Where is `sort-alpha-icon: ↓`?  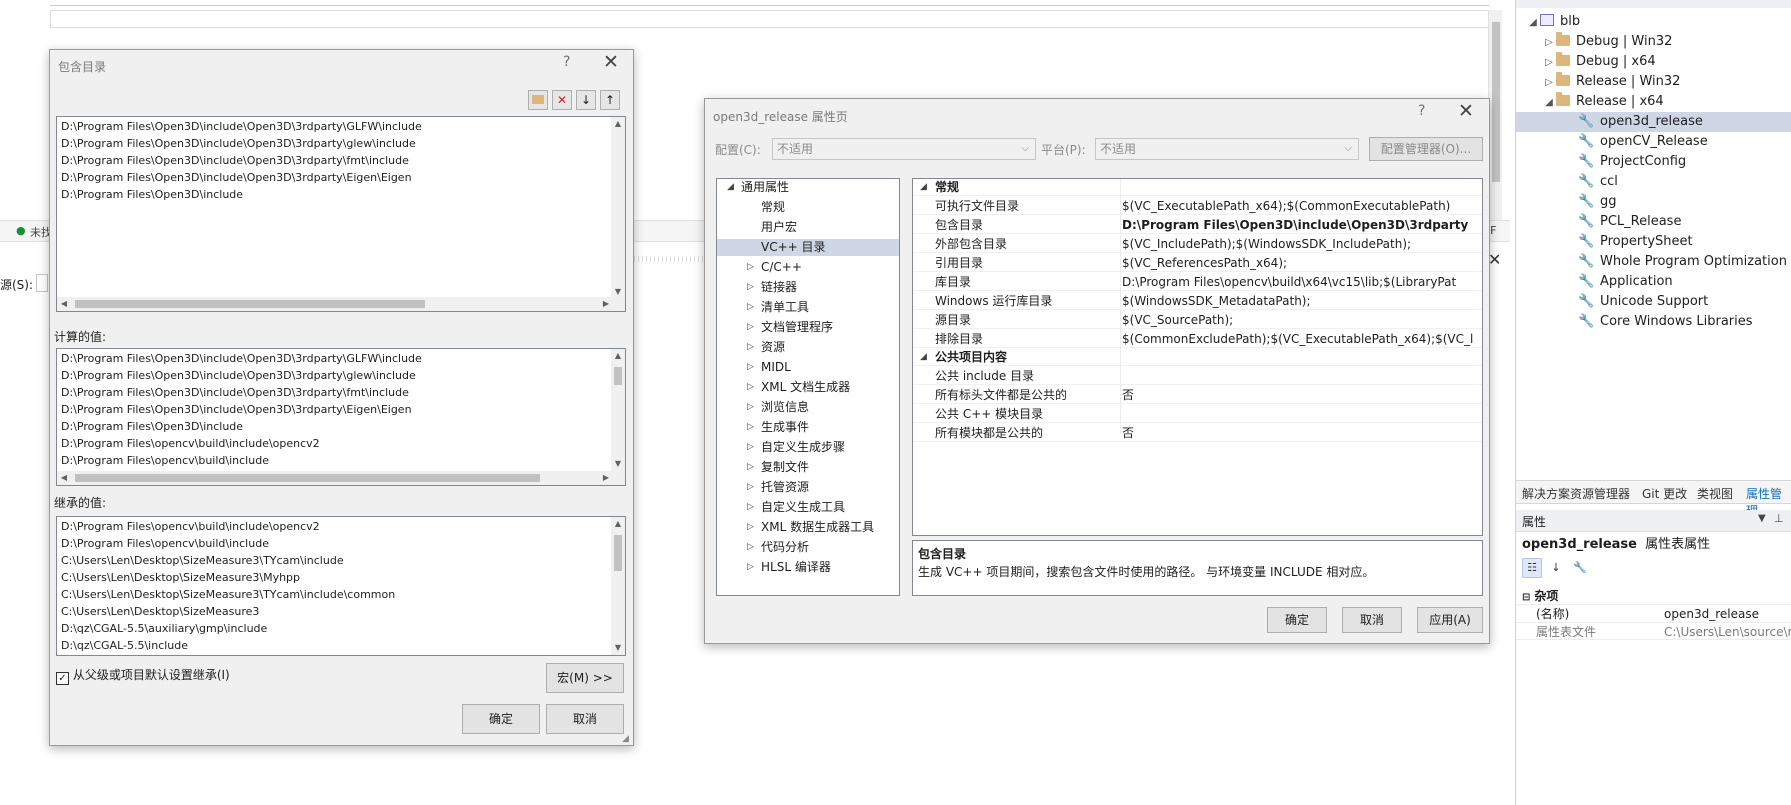
sort-alpha-icon: ↓ is located at coordinates (1556, 568).